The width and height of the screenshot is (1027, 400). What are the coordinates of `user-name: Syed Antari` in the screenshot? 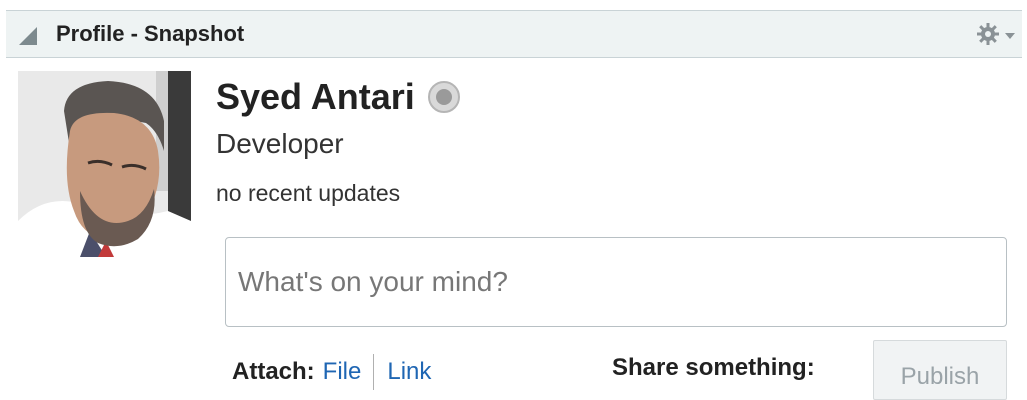 It's located at (338, 97).